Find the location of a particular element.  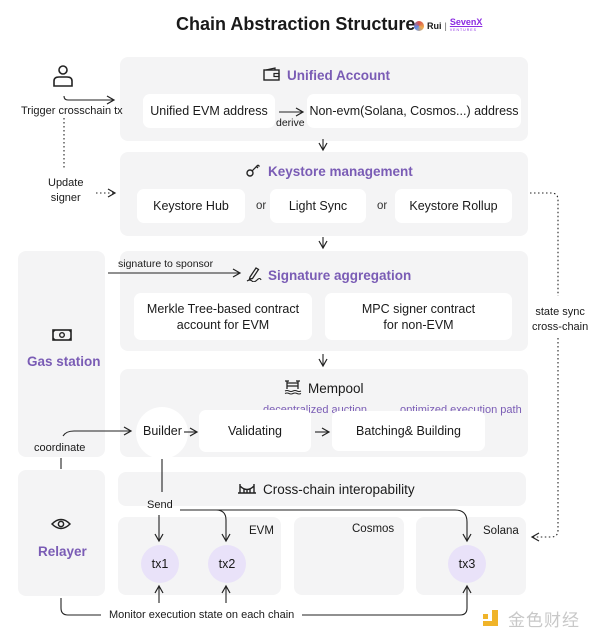

coordinate-arrow is located at coordinates (97, 431).